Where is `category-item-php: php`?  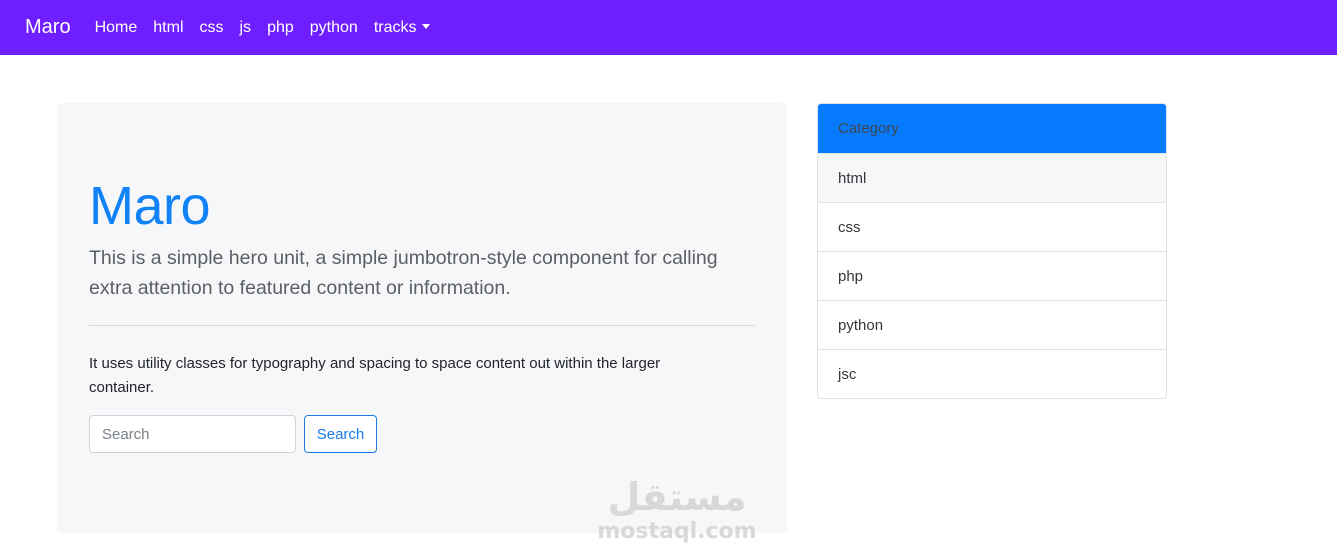 category-item-php: php is located at coordinates (992, 275).